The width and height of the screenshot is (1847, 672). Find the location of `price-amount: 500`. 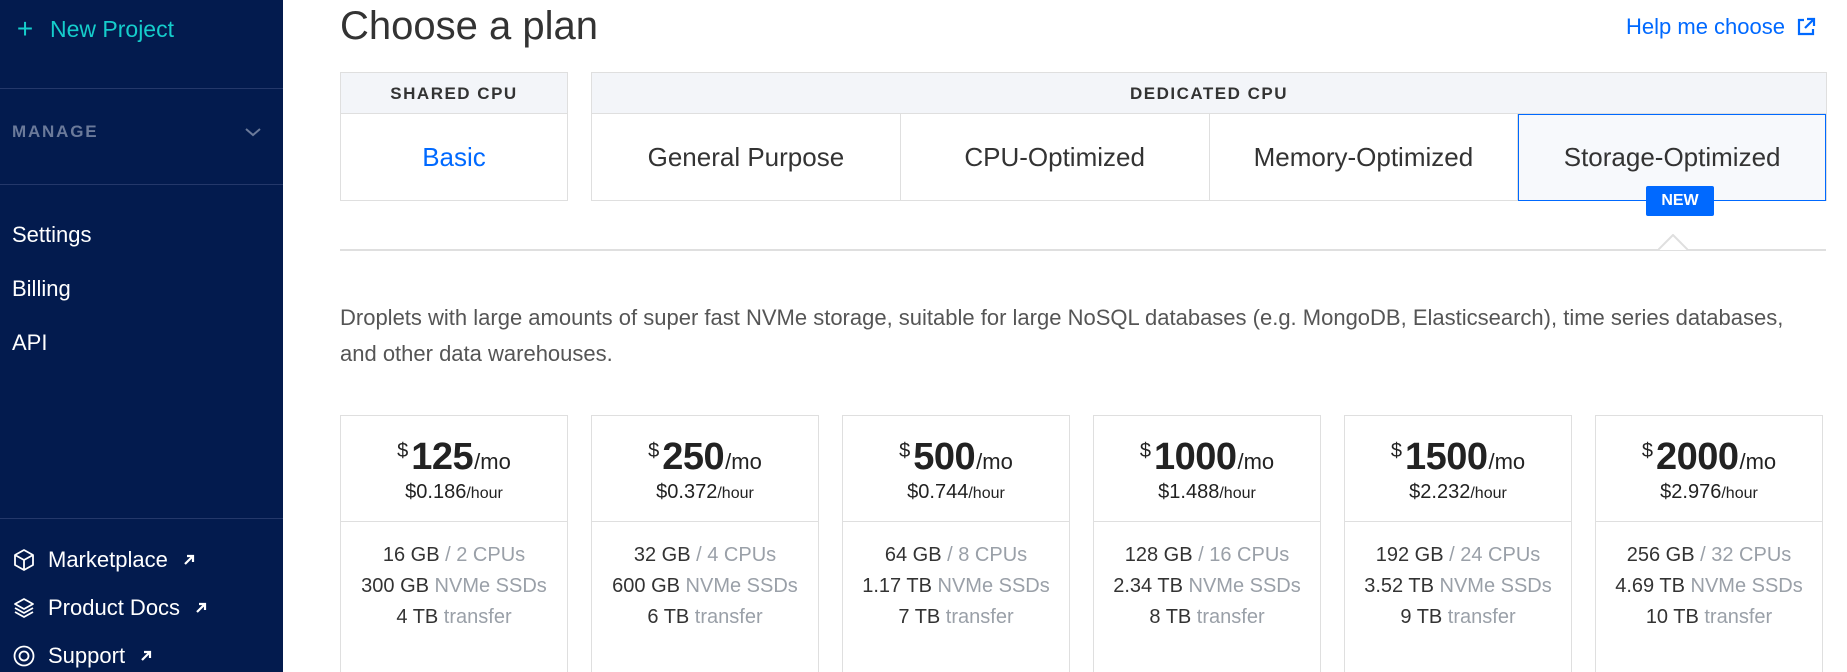

price-amount: 500 is located at coordinates (944, 457).